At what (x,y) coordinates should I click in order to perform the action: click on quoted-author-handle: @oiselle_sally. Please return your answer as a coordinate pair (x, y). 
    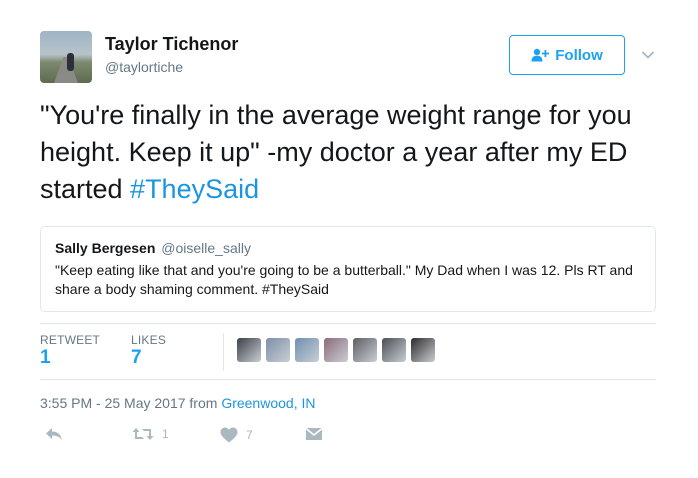
    Looking at the image, I should click on (206, 248).